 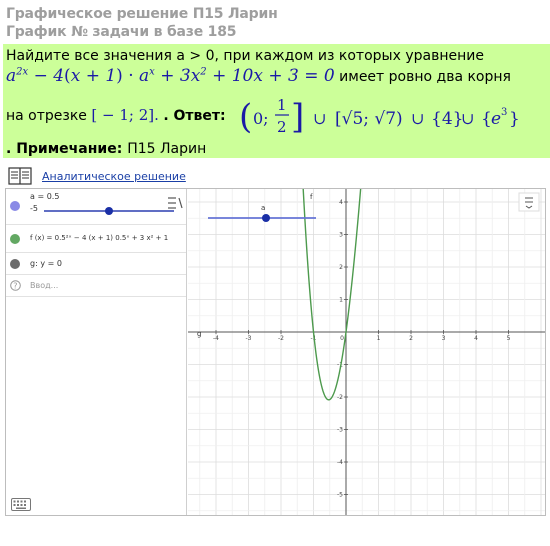 What do you see at coordinates (282, 127) in the screenshot?
I see `svg-text: 2` at bounding box center [282, 127].